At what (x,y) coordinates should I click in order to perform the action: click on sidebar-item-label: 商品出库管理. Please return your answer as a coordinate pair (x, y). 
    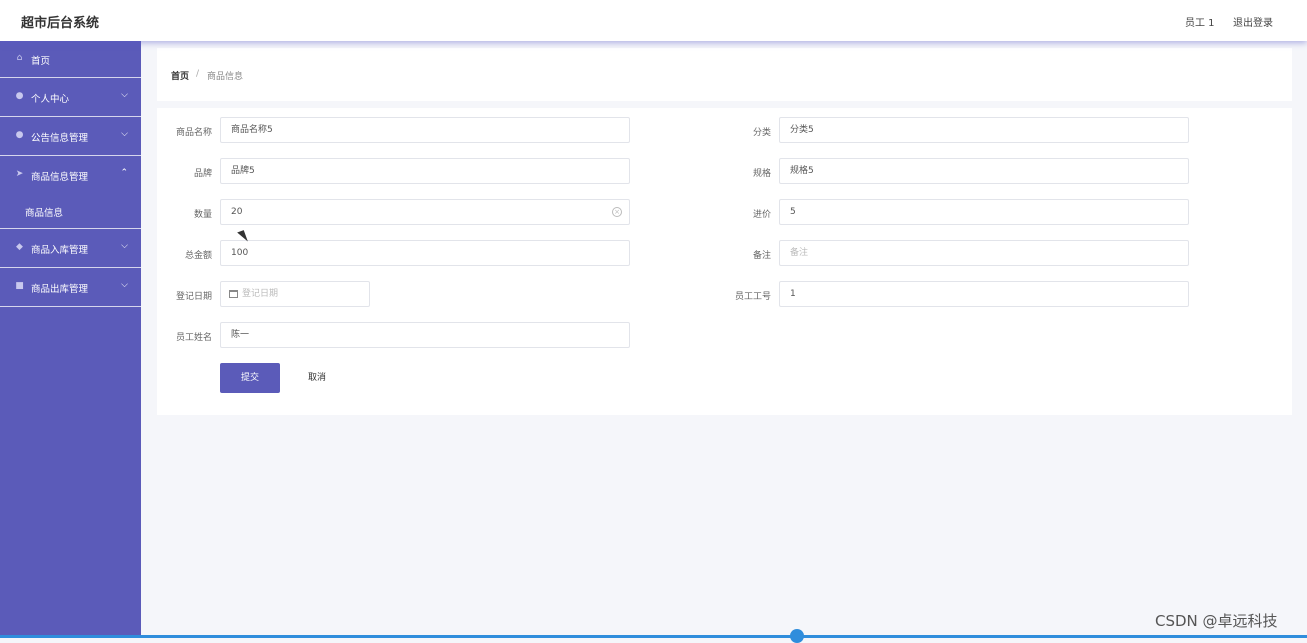
    Looking at the image, I should click on (60, 289).